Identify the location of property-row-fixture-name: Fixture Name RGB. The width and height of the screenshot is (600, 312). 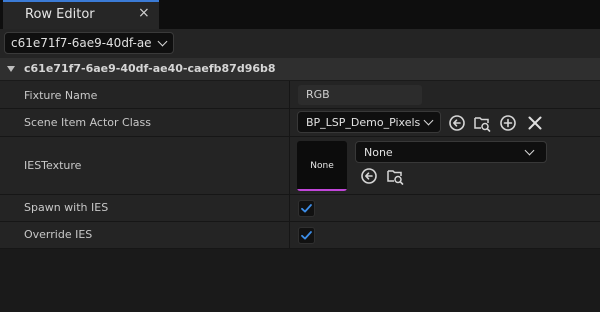
(300, 95).